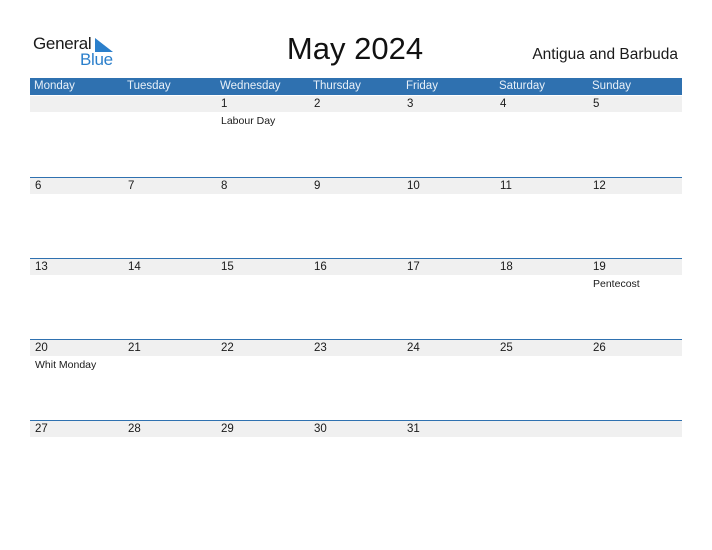  I want to click on day-number: 1, so click(224, 104).